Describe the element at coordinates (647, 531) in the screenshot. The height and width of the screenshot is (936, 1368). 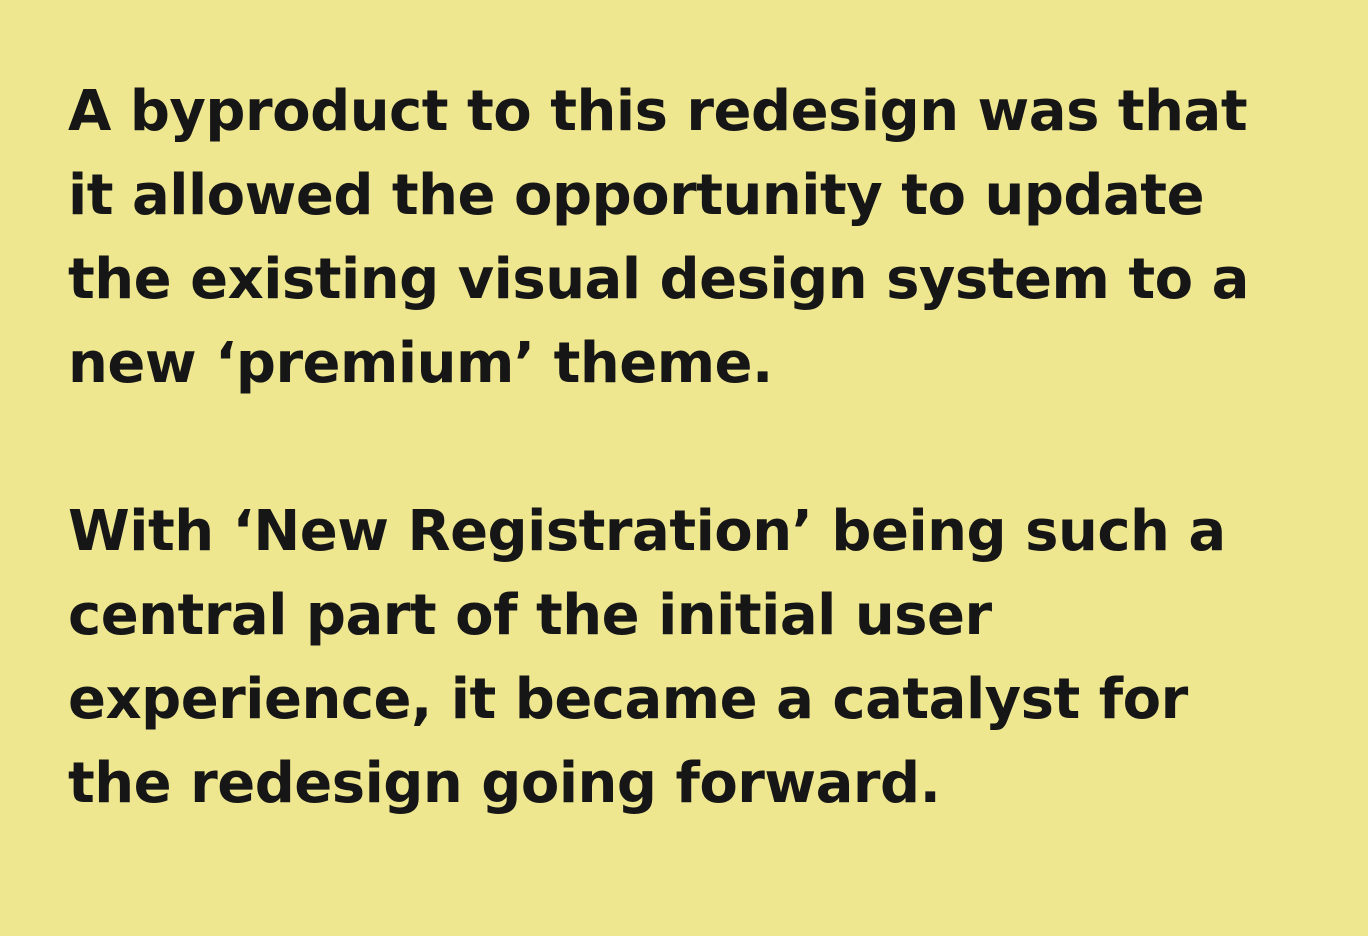
I see `paragraph-2-line-1: With ‘New Registration’ being such a` at that location.